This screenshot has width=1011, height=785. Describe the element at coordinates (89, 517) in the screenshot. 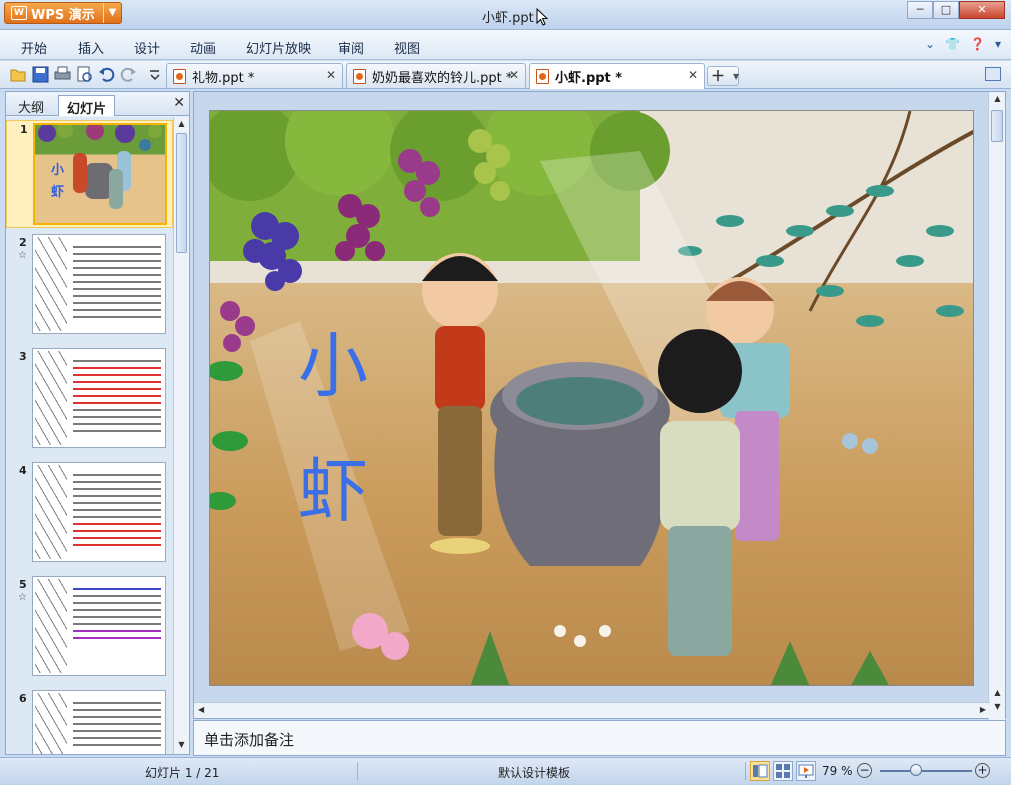

I see `slide-thumbnail: 4` at that location.